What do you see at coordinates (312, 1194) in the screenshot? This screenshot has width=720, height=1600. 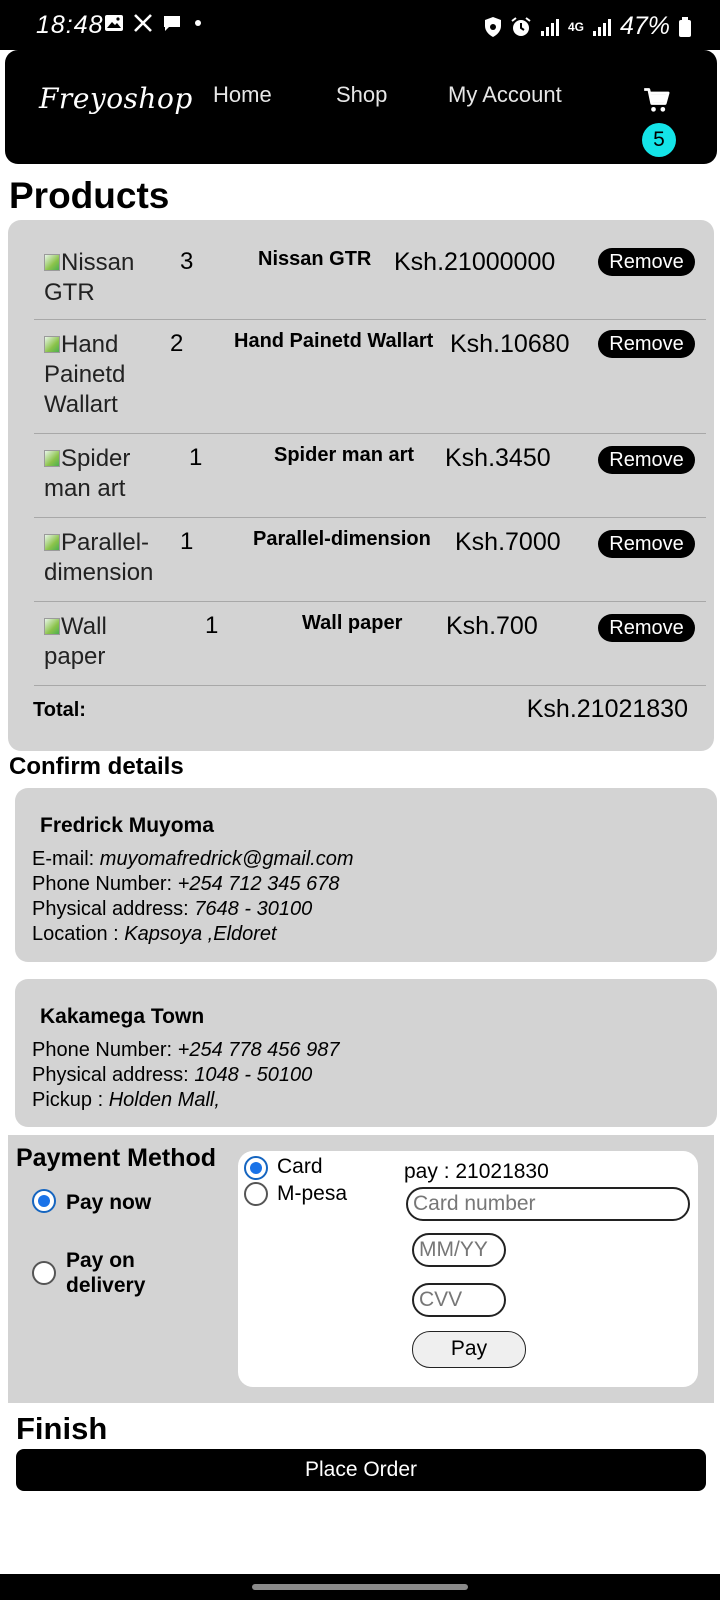 I see `mpesa-method-label: M-pesa` at bounding box center [312, 1194].